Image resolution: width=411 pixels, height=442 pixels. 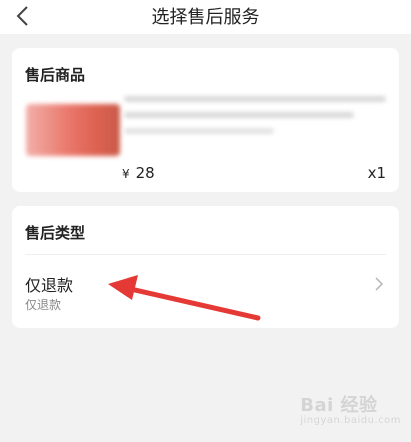 What do you see at coordinates (73, 130) in the screenshot?
I see `product-thumbnail` at bounding box center [73, 130].